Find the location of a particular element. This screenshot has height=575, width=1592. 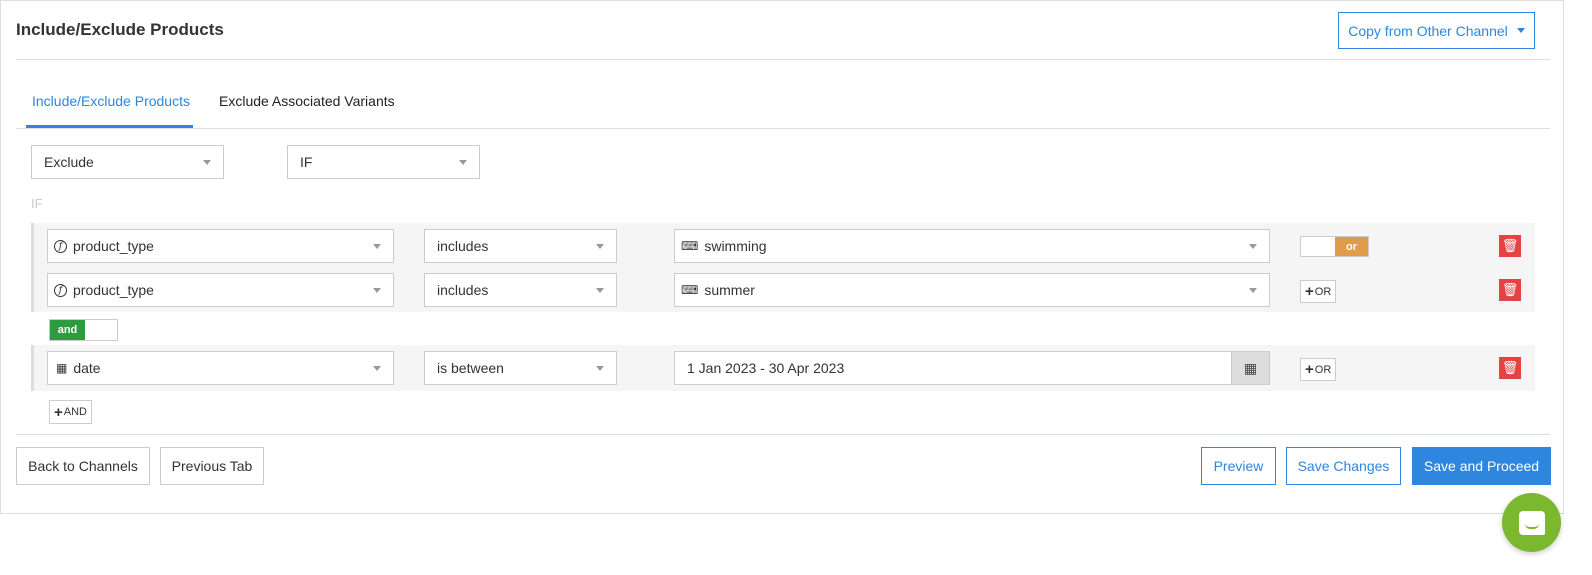

mode-value: Exclude is located at coordinates (69, 162).